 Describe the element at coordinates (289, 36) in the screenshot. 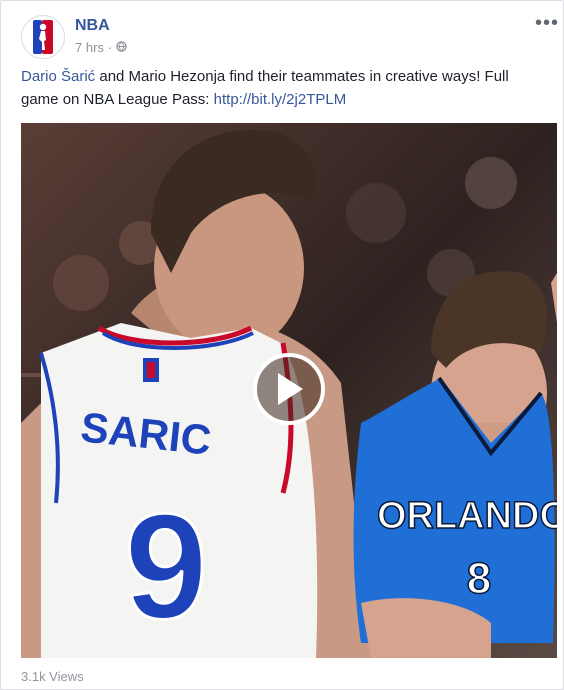

I see `post-header: NBA 7 hrs · •••` at that location.